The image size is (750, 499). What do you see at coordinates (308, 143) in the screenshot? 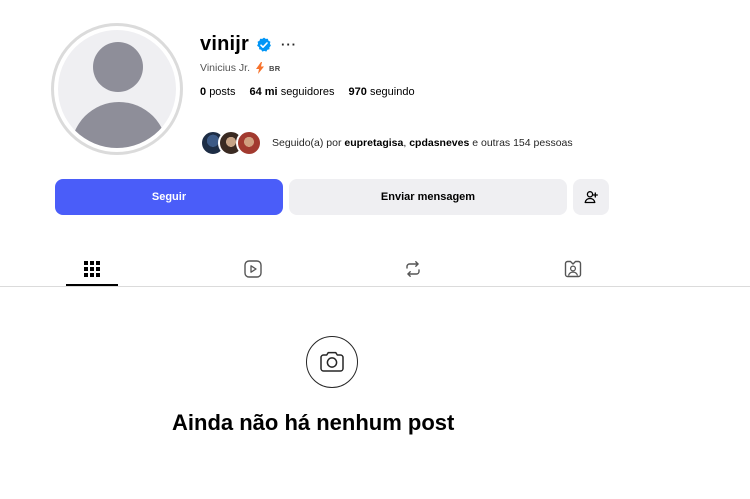
I see `followed-by-prefix: Seguido(a) por` at bounding box center [308, 143].